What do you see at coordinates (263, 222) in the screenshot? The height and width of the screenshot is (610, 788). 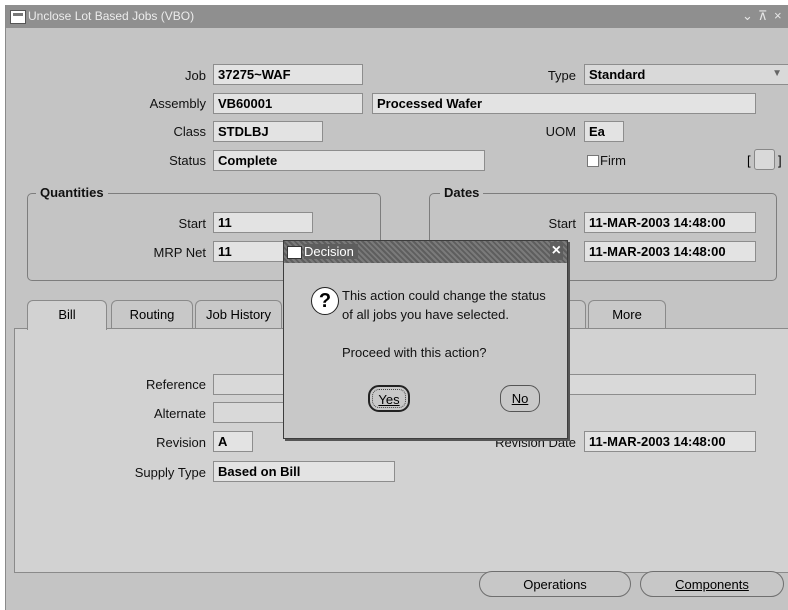 I see `quantity-start-field: 11` at bounding box center [263, 222].